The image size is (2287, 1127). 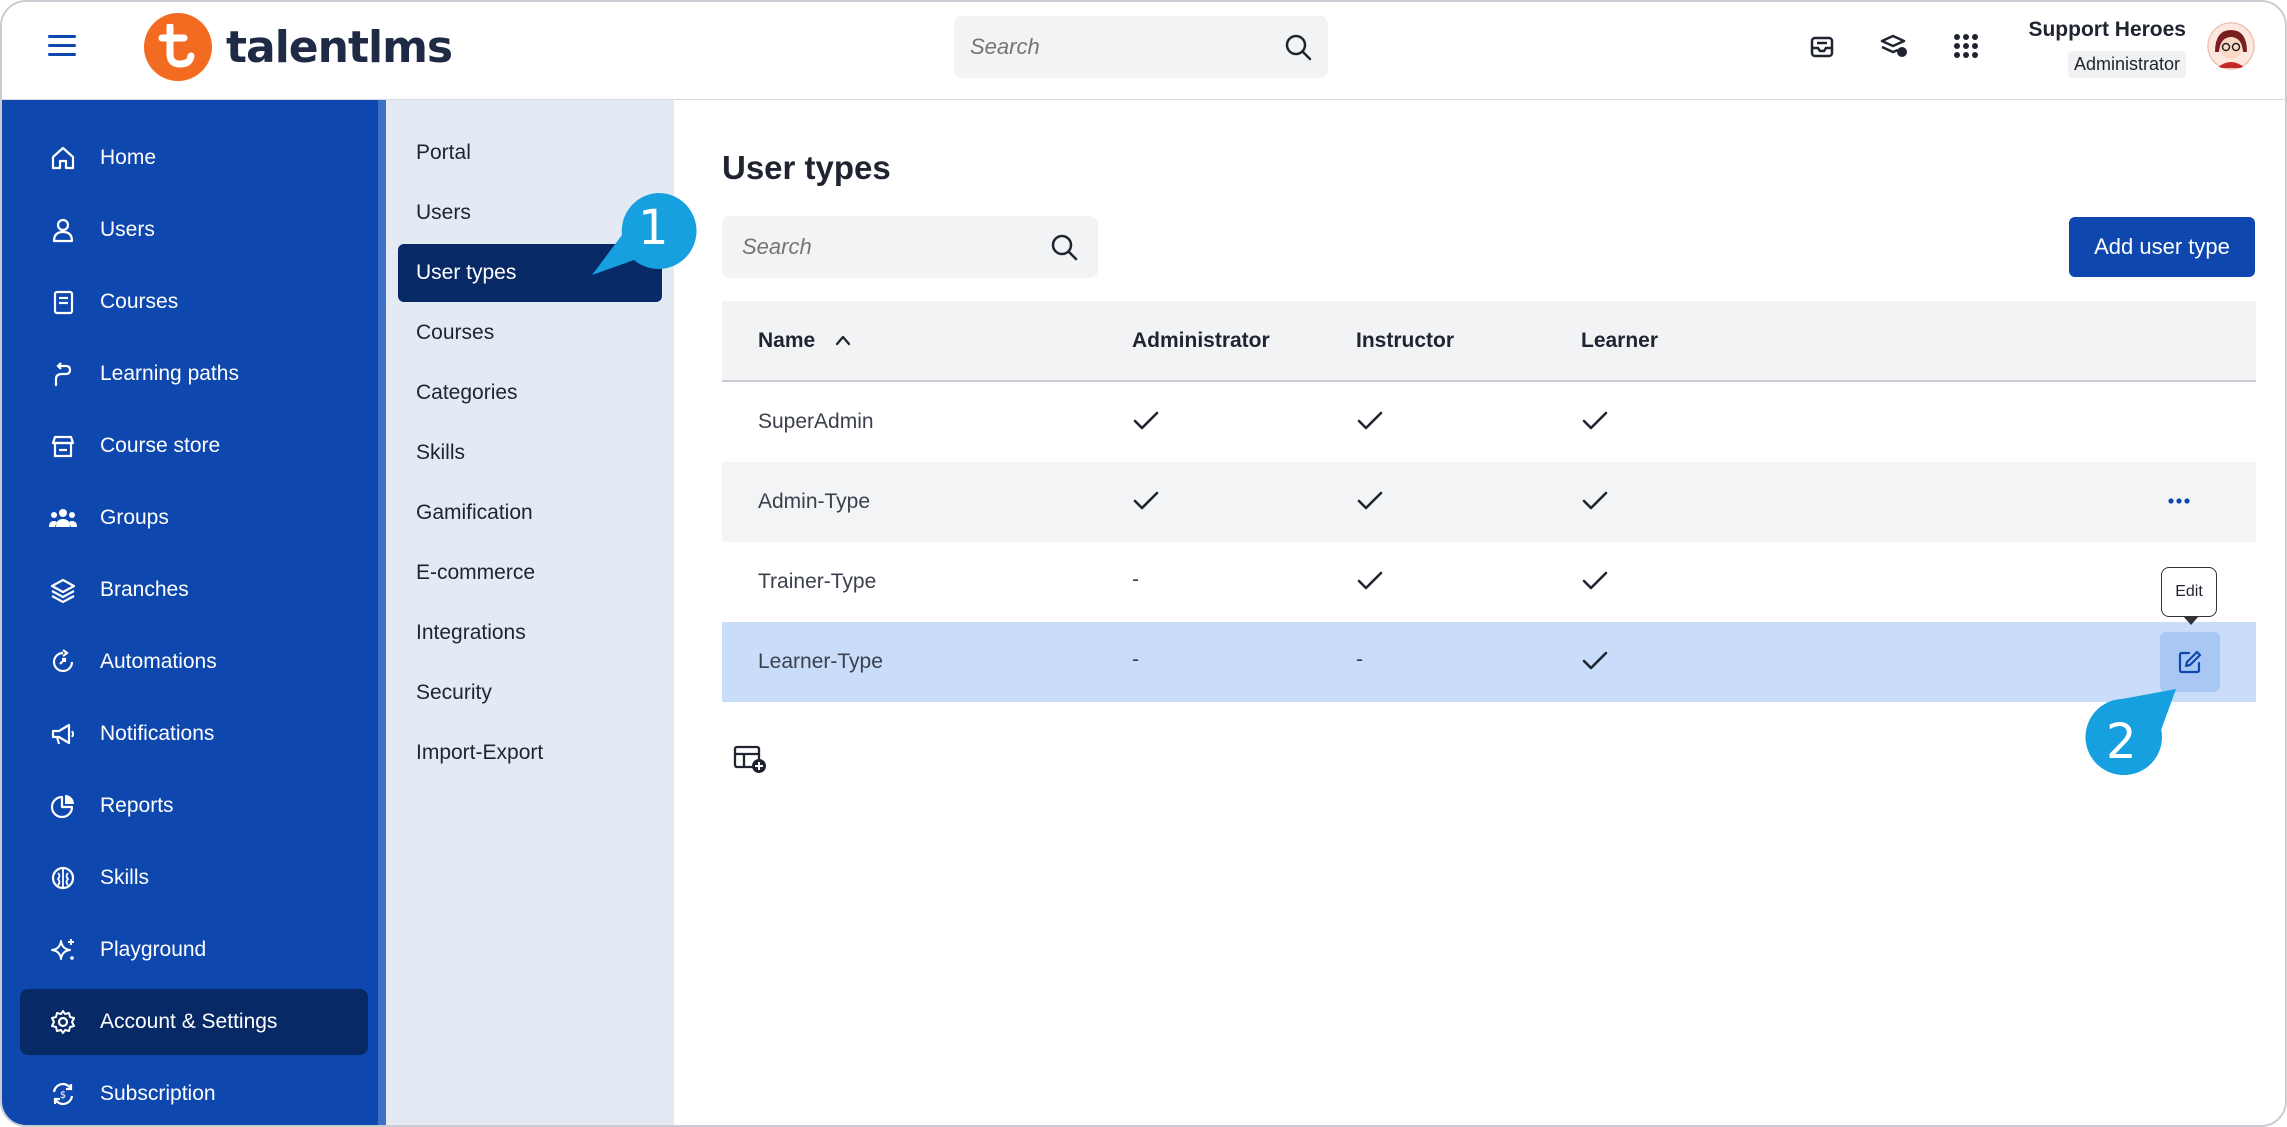 I want to click on apps-grid-icon, so click(x=1966, y=46).